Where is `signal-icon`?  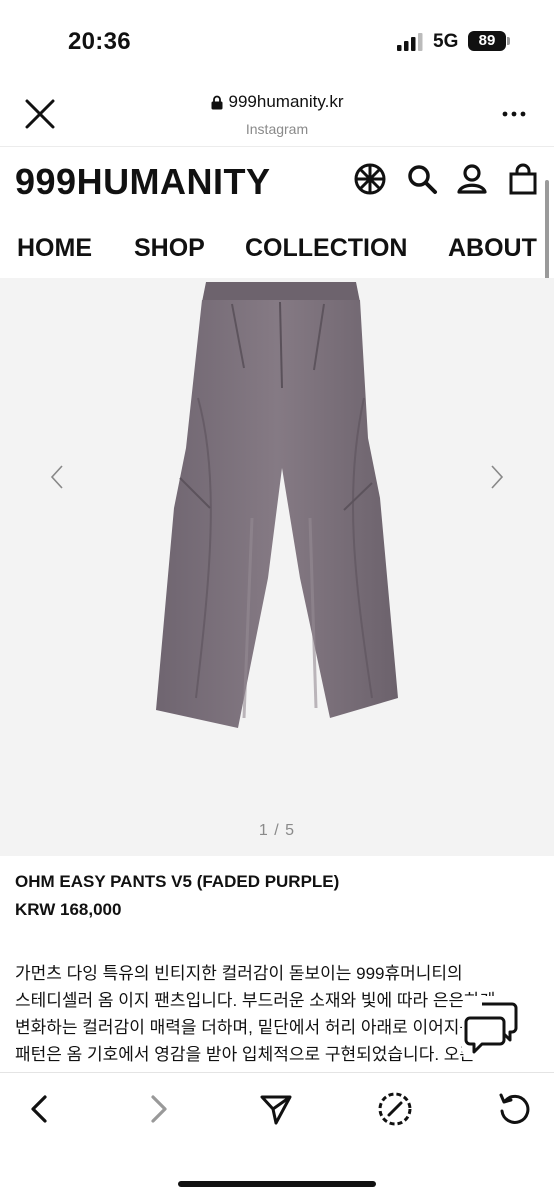
signal-icon is located at coordinates (410, 42).